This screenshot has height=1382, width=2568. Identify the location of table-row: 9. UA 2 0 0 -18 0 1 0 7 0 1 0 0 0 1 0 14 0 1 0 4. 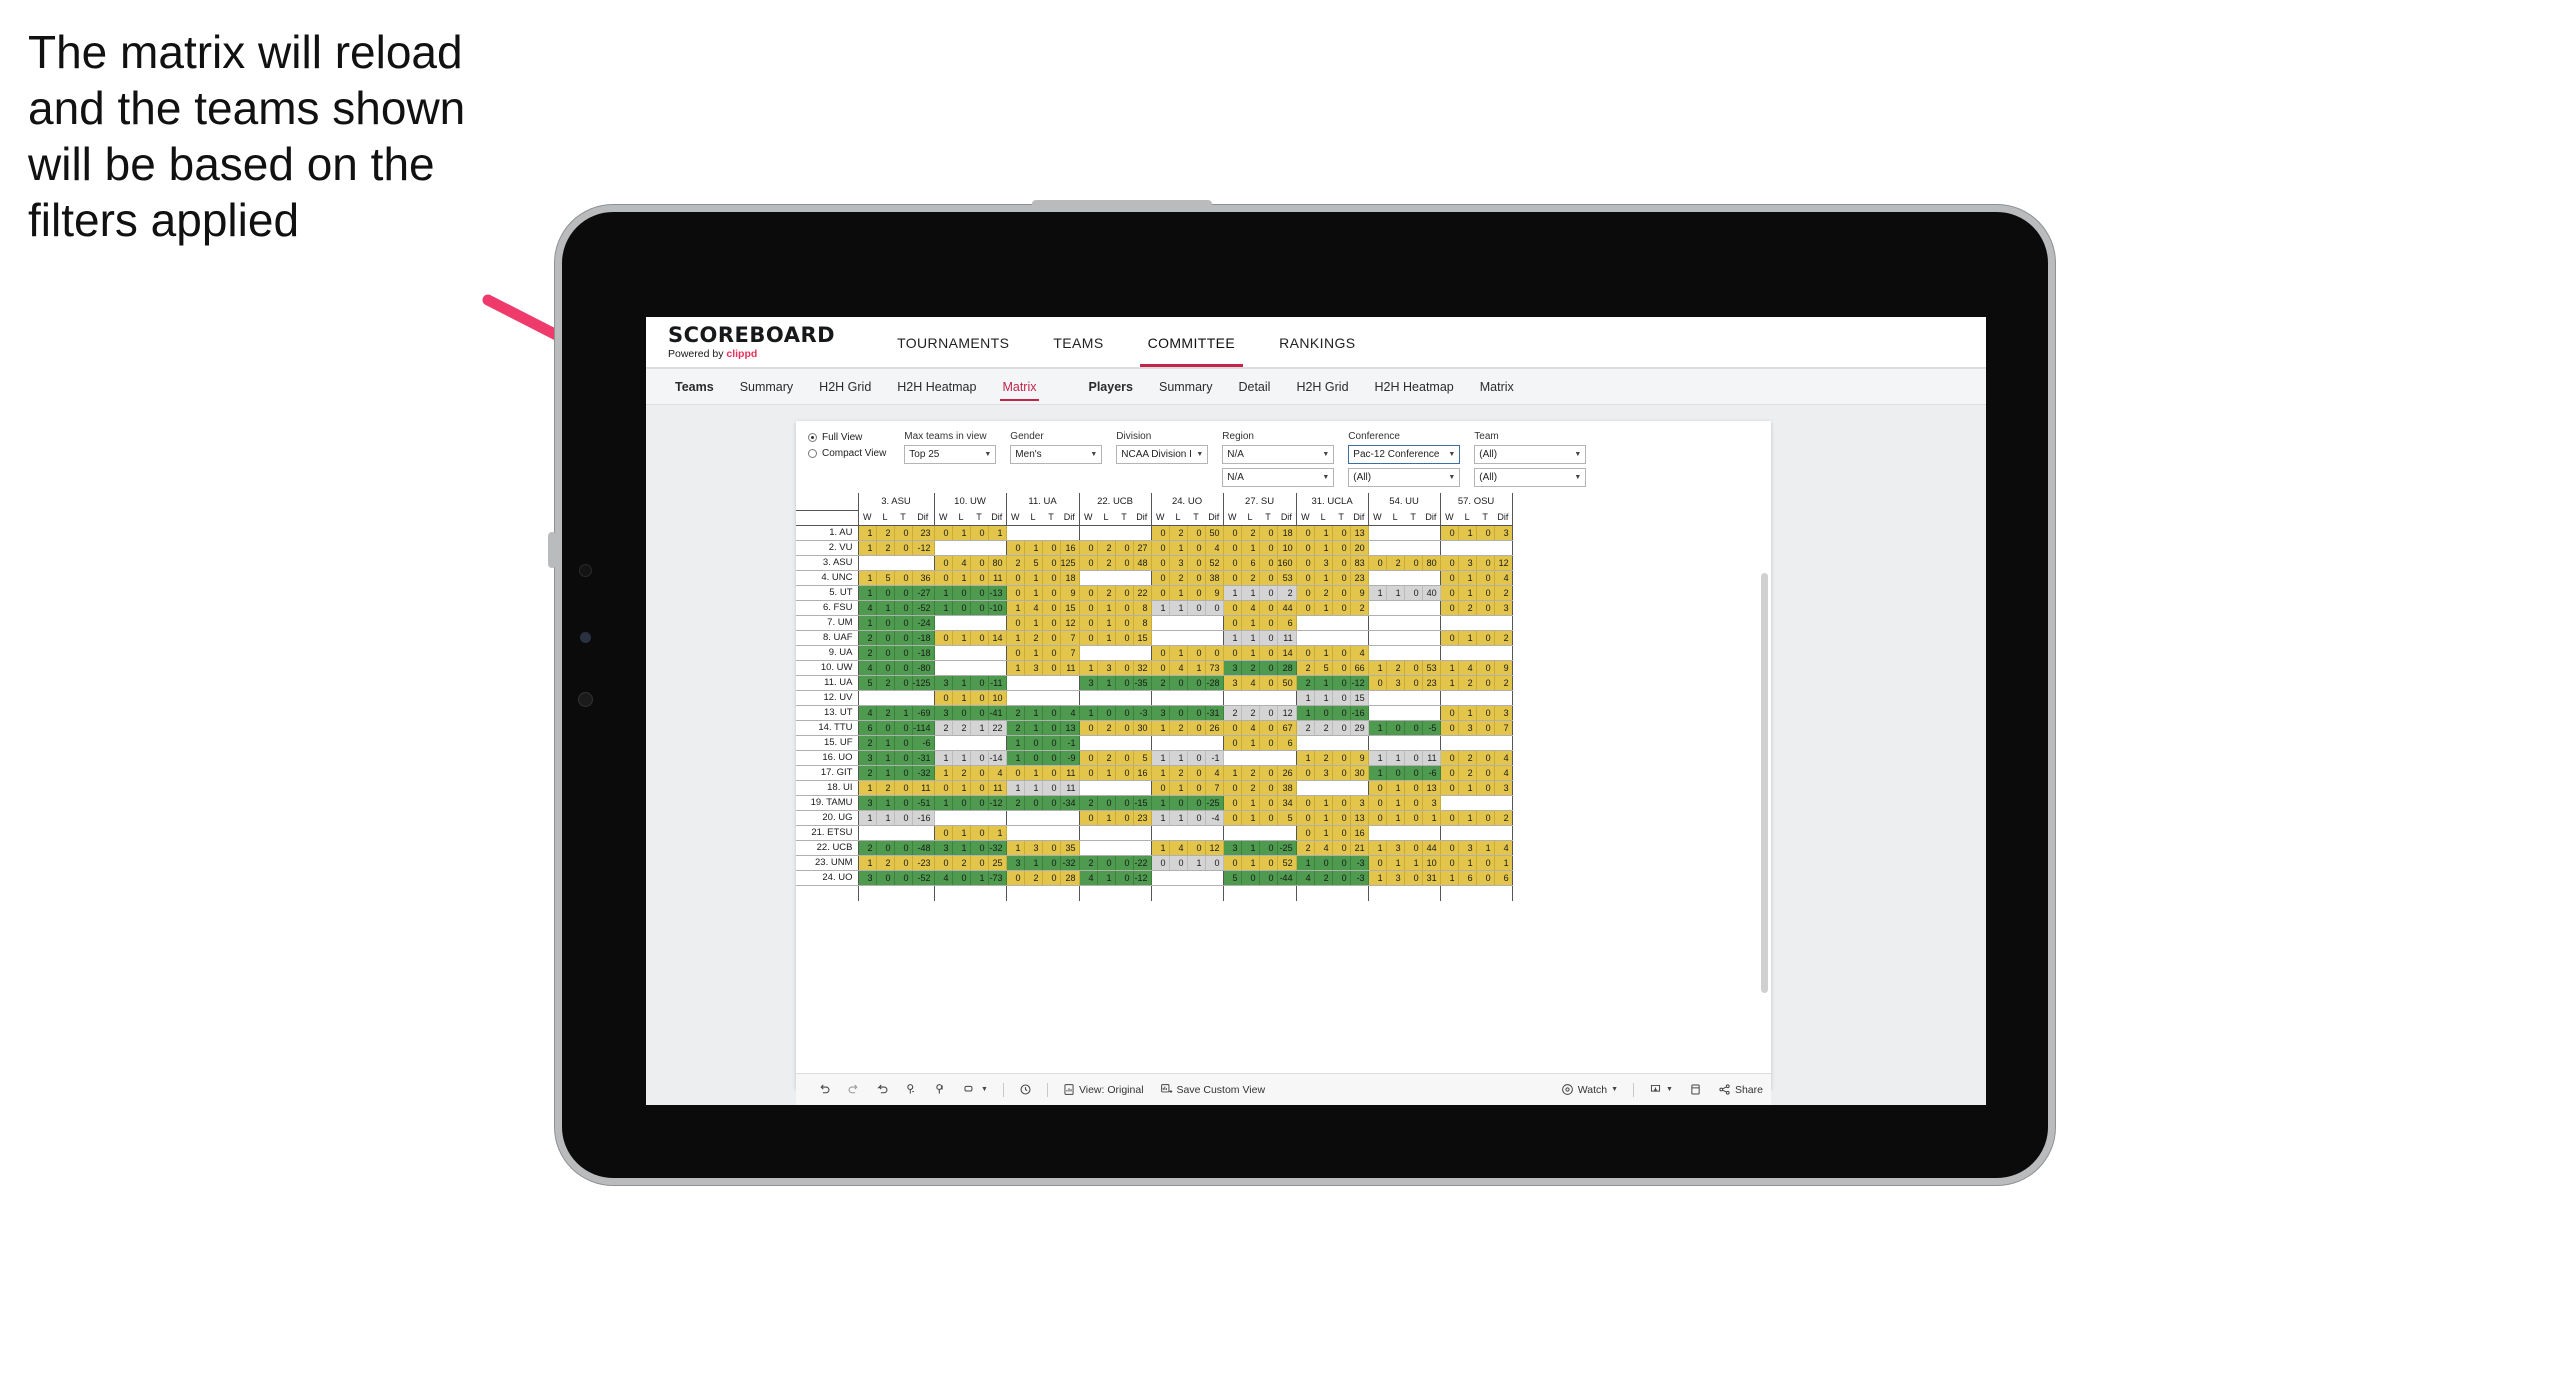
(1154, 653).